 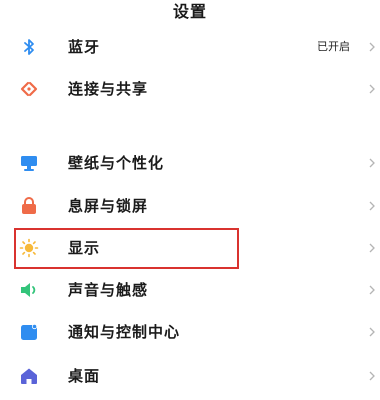 What do you see at coordinates (84, 376) in the screenshot?
I see `settings-item-label: 桌面` at bounding box center [84, 376].